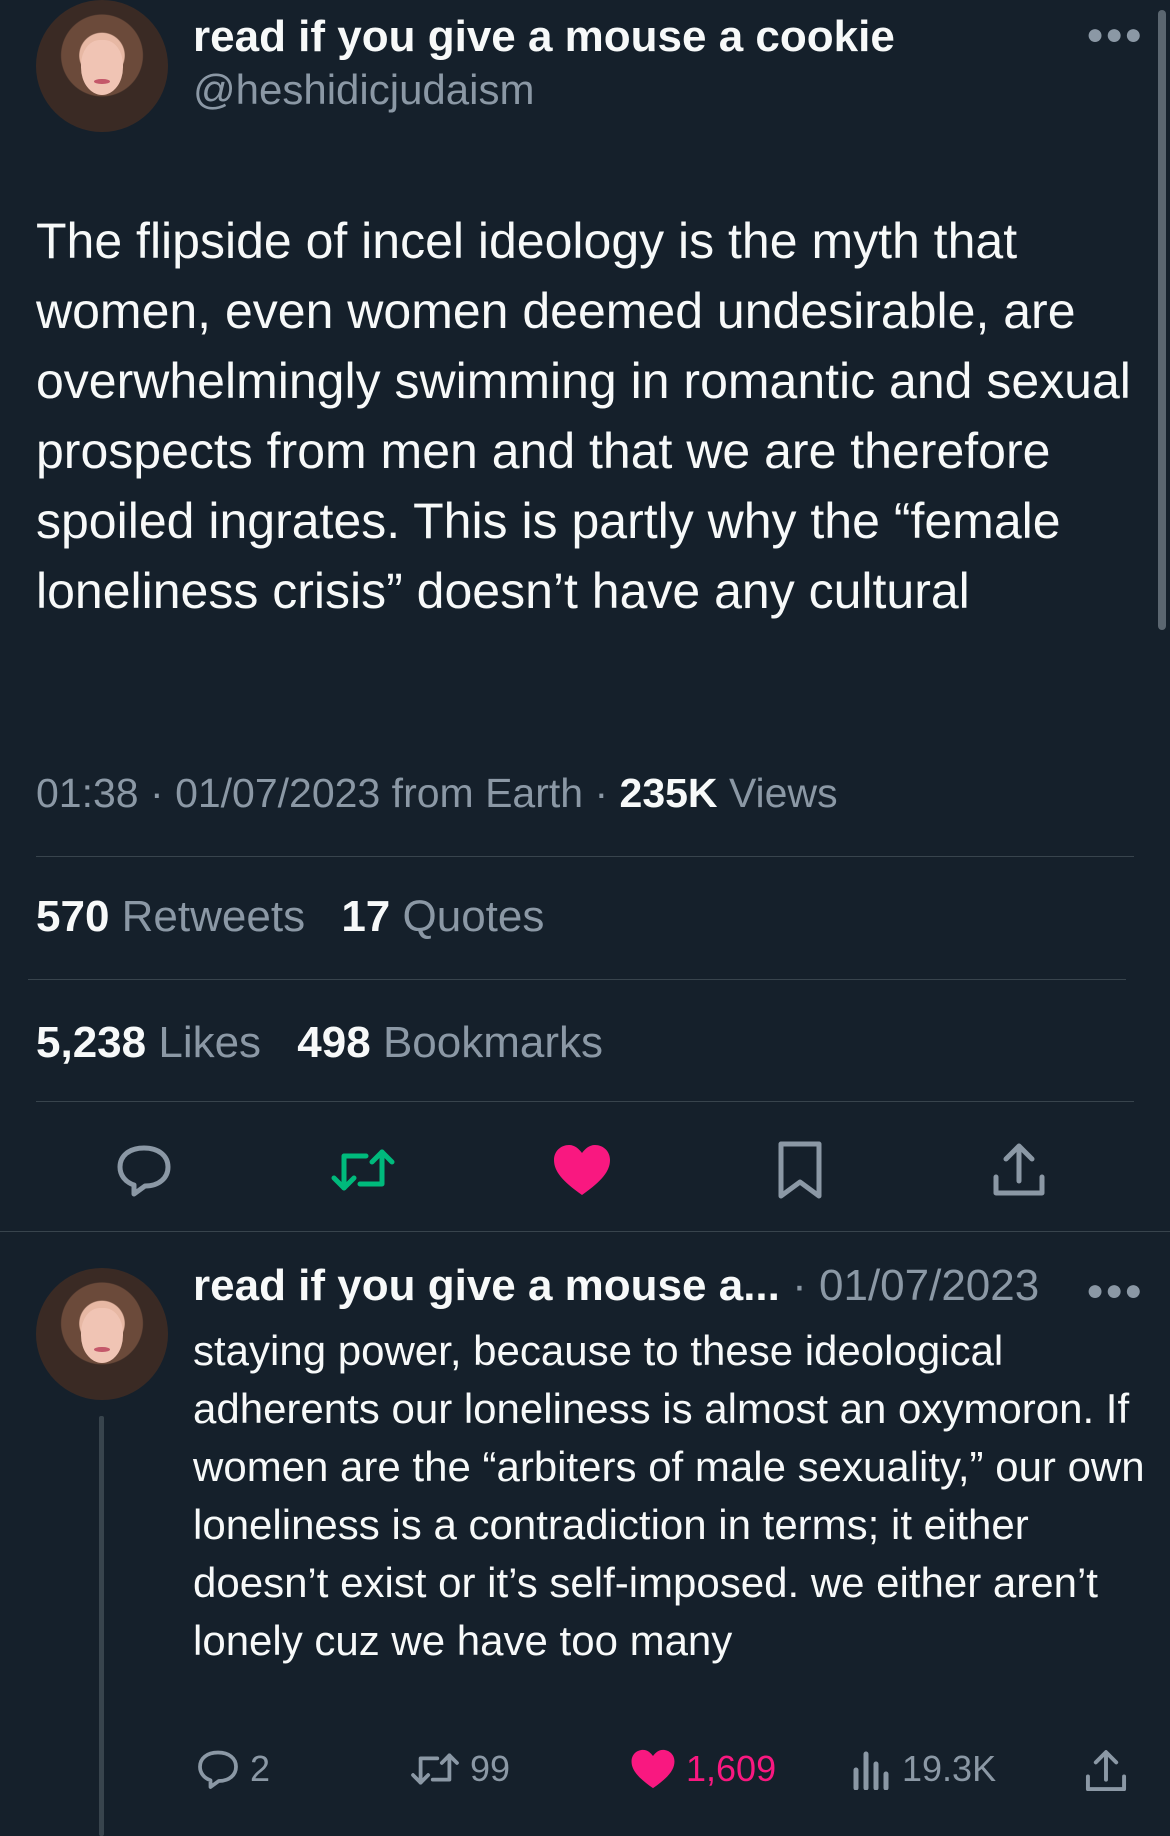 This screenshot has width=1170, height=1836. I want to click on reply-views-count: 19.3K, so click(949, 1768).